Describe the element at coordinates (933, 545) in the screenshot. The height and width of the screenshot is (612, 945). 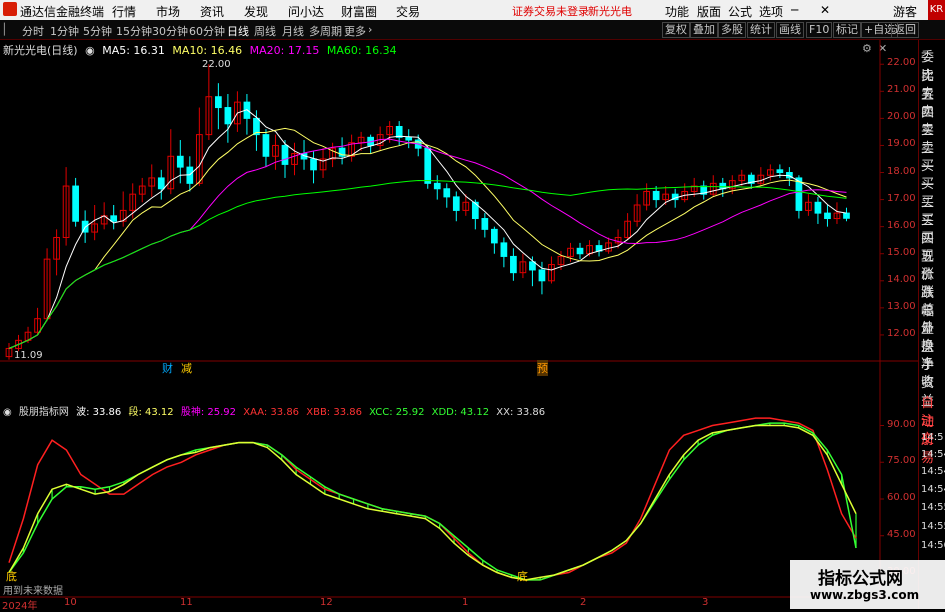
I see `tick-time-7: 14:56` at that location.